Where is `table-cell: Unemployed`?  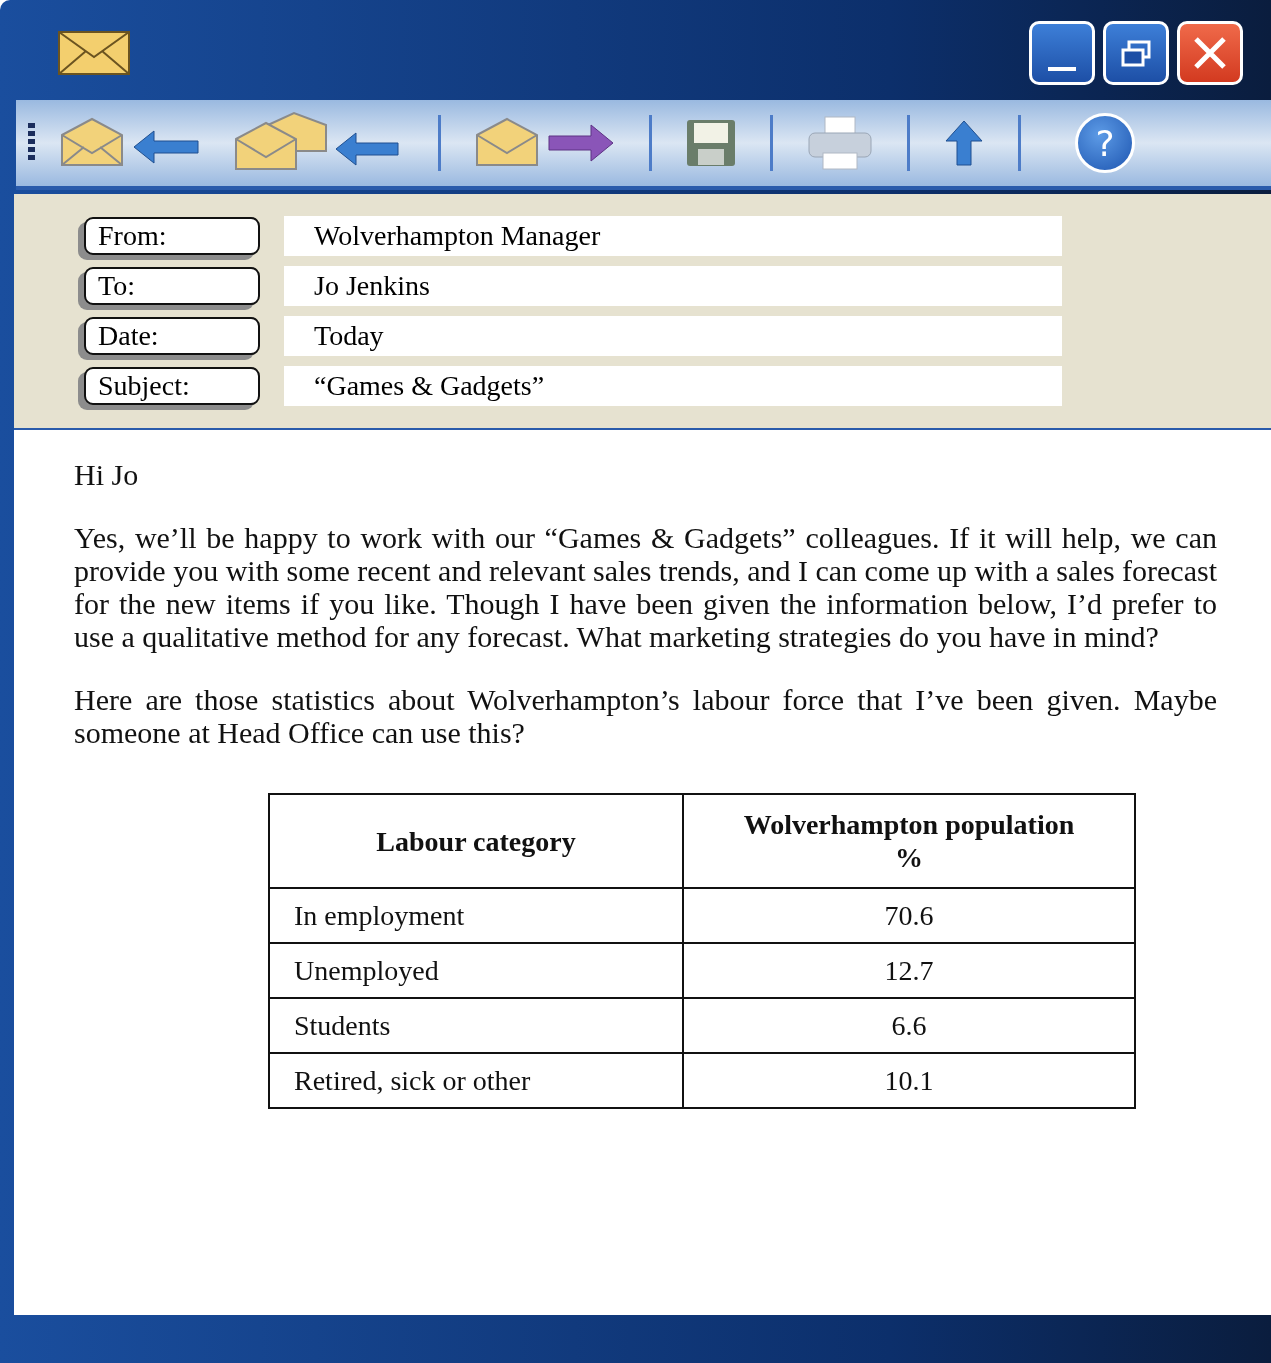
table-cell: Unemployed is located at coordinates (476, 970).